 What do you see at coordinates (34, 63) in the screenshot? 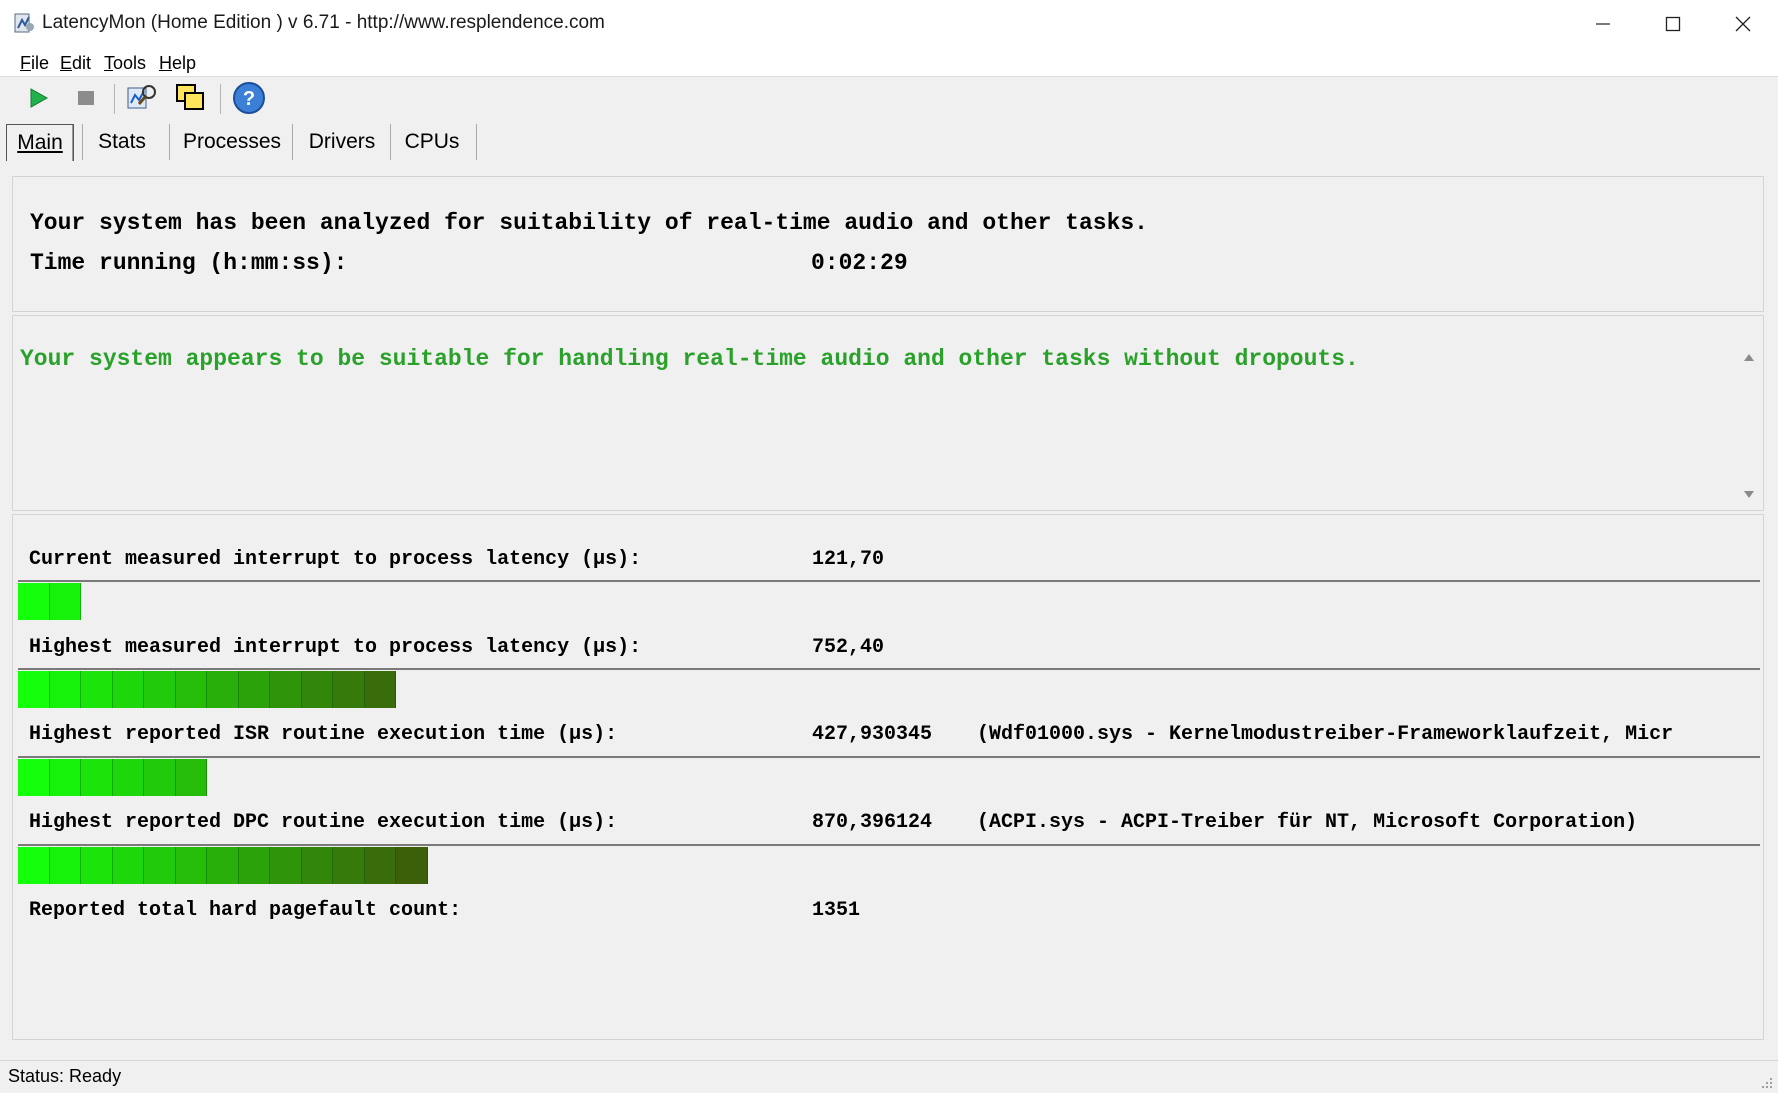
I see `menu-file: File` at bounding box center [34, 63].